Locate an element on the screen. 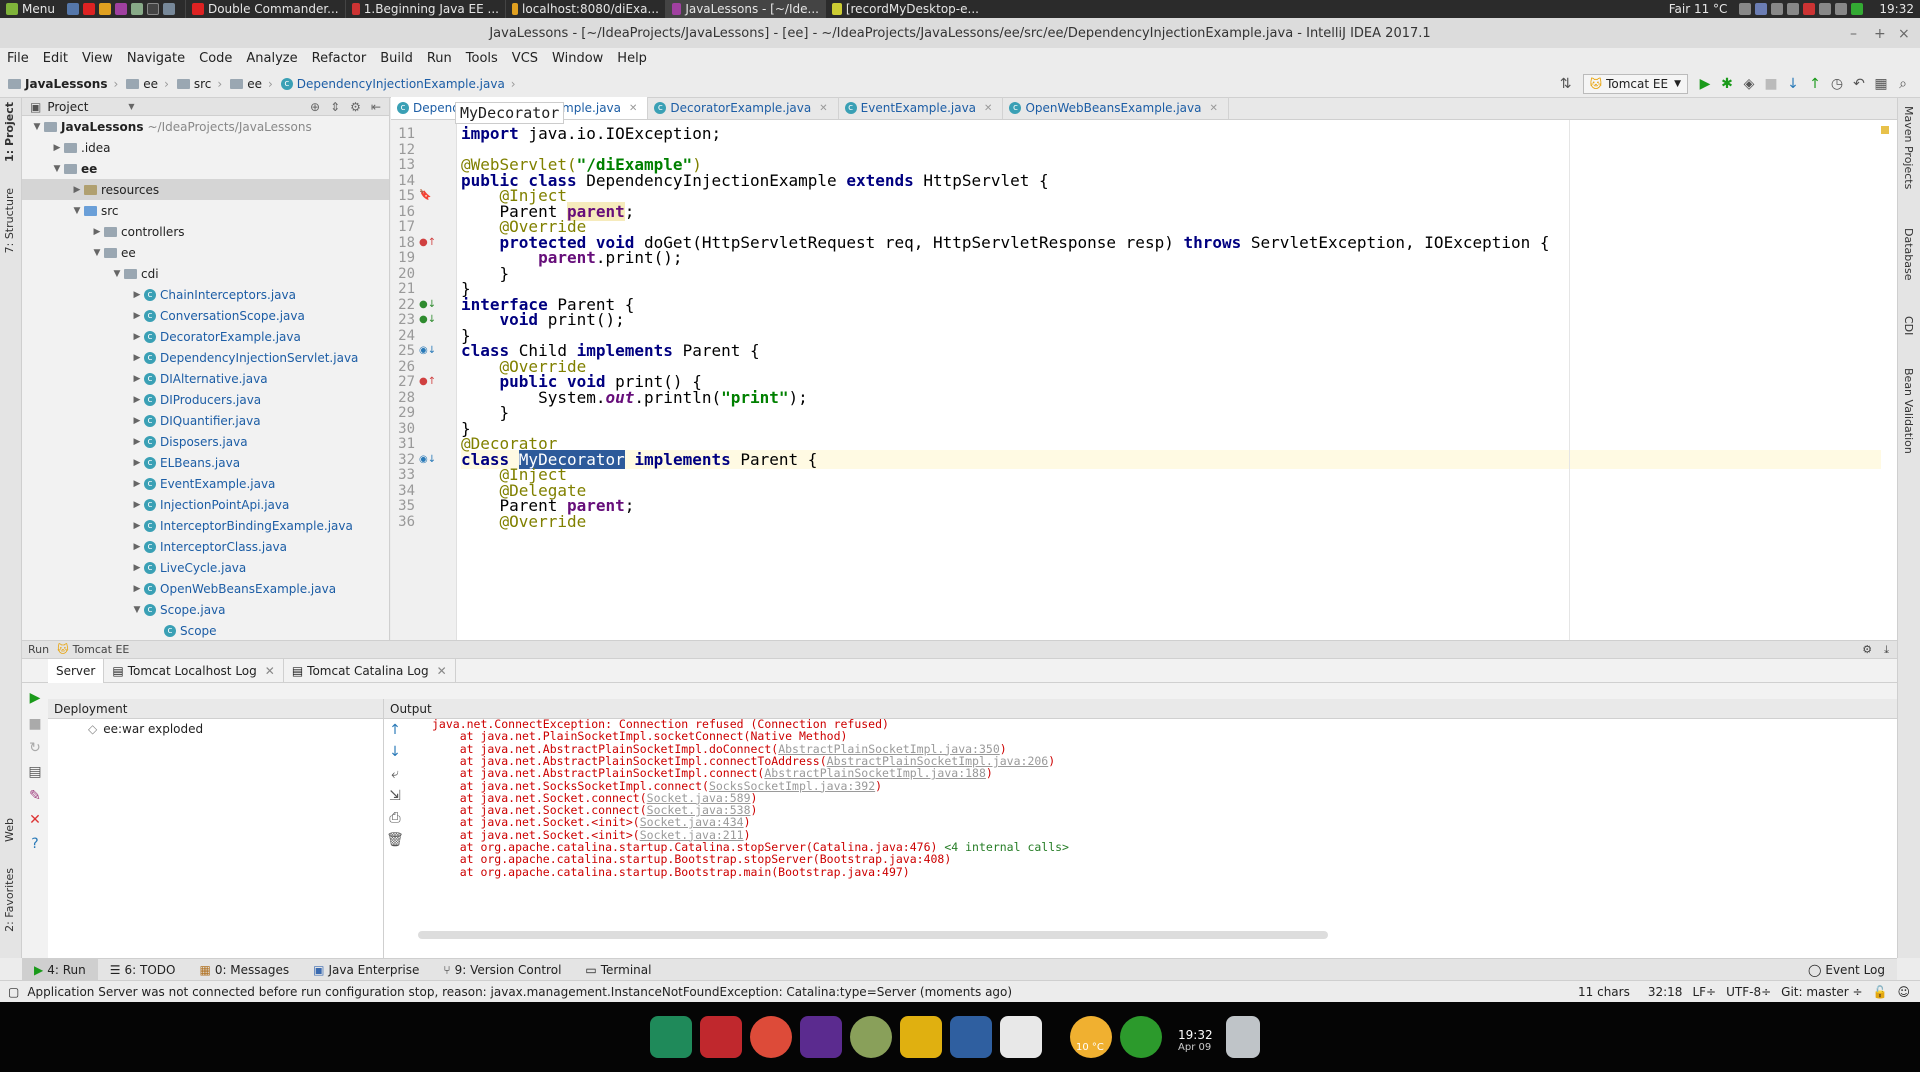 Image resolution: width=1920 pixels, height=1072 pixels. crumb-module: ee › is located at coordinates (147, 84).